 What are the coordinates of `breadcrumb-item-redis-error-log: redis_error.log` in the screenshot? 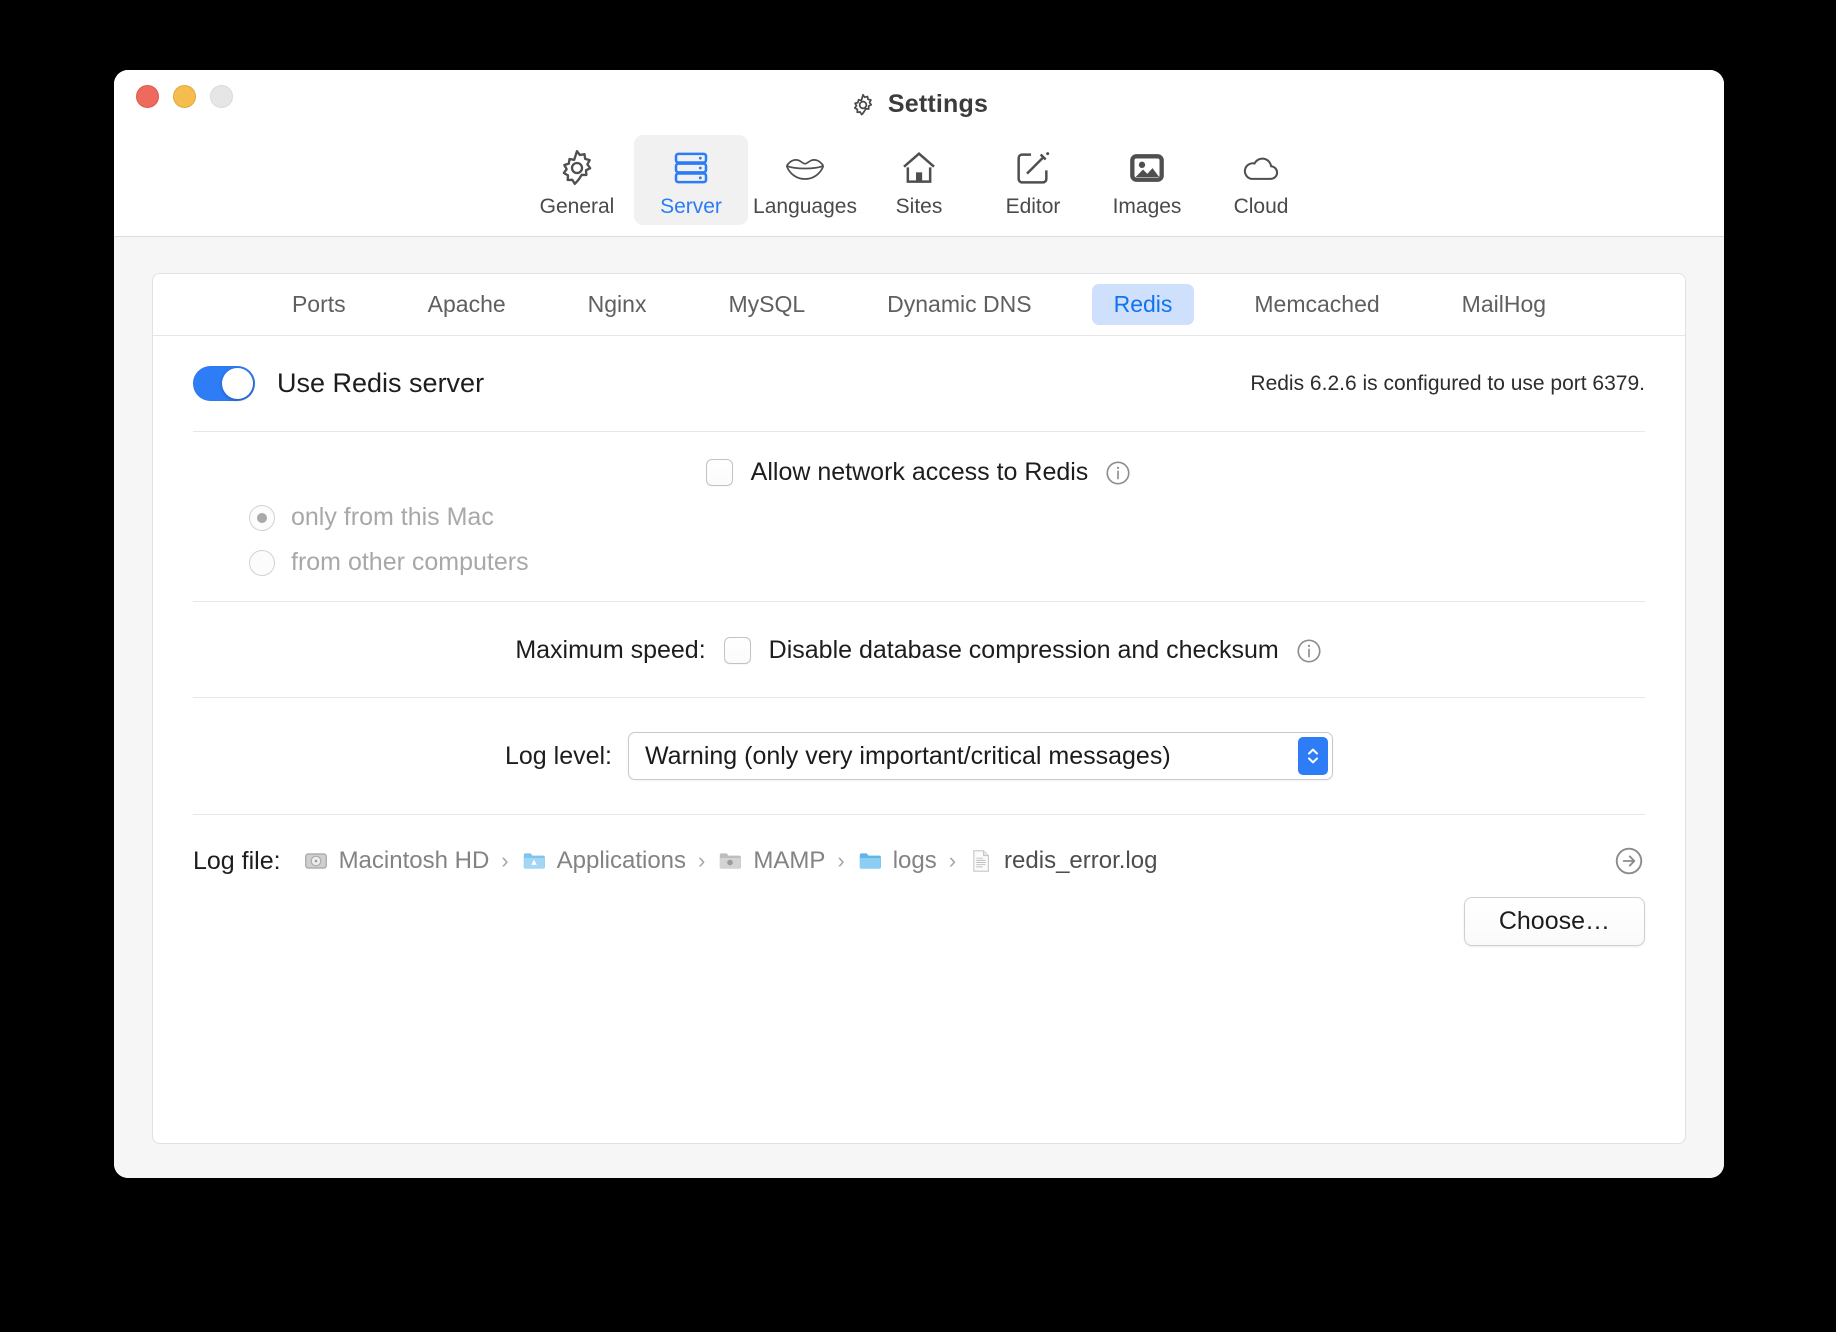 It's located at (1062, 861).